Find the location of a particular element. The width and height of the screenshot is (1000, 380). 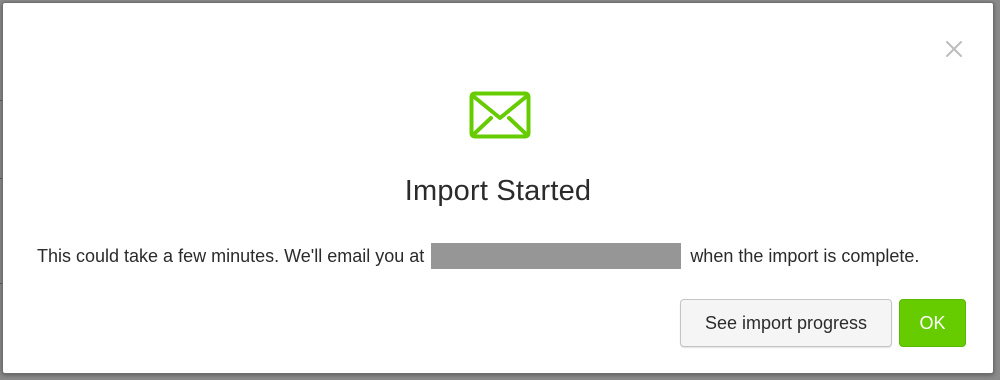

message-text-after: when the import is complete. is located at coordinates (805, 256).